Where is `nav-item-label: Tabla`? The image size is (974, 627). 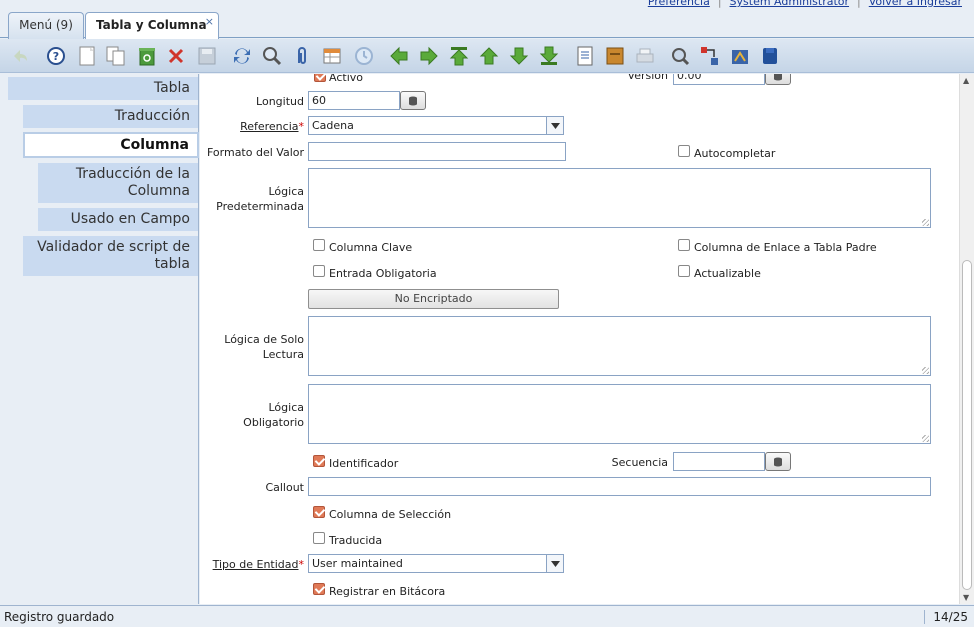 nav-item-label: Tabla is located at coordinates (171, 88).